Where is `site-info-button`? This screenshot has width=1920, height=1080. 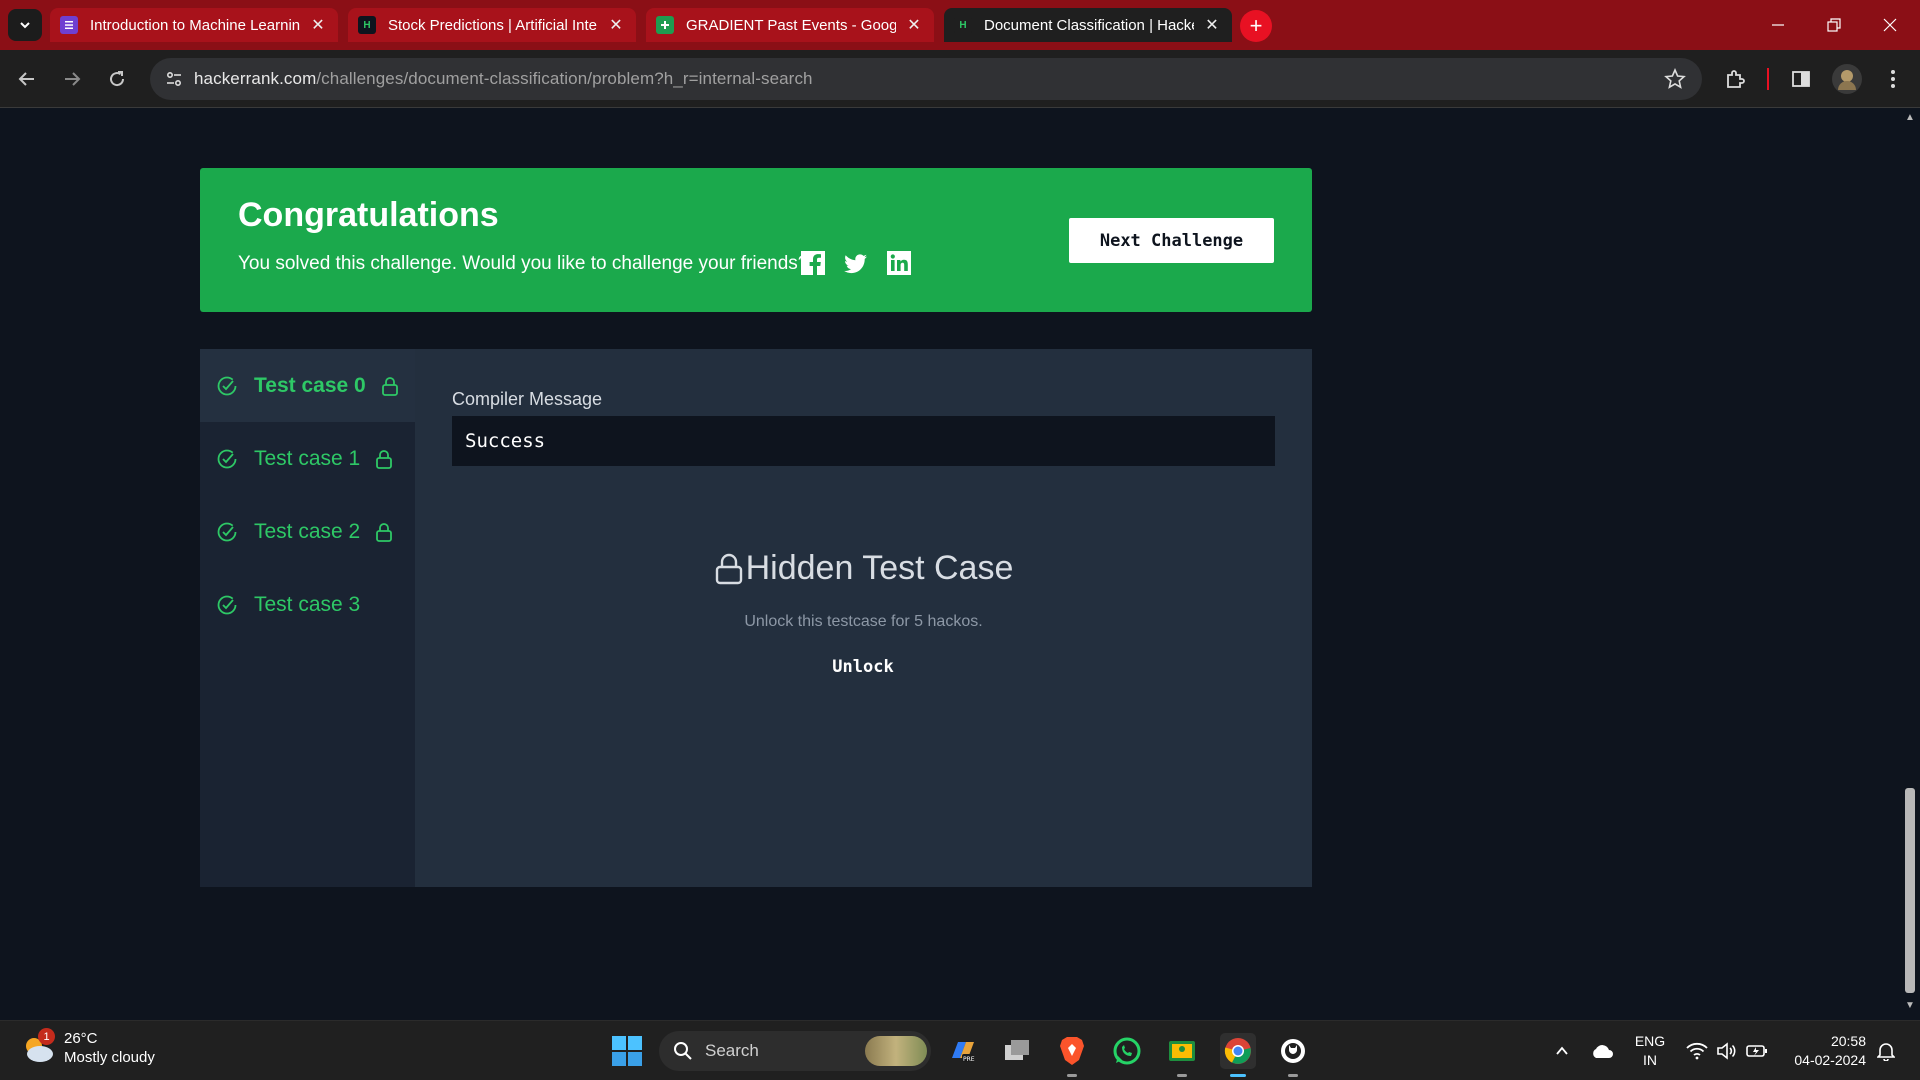
site-info-button is located at coordinates (174, 79).